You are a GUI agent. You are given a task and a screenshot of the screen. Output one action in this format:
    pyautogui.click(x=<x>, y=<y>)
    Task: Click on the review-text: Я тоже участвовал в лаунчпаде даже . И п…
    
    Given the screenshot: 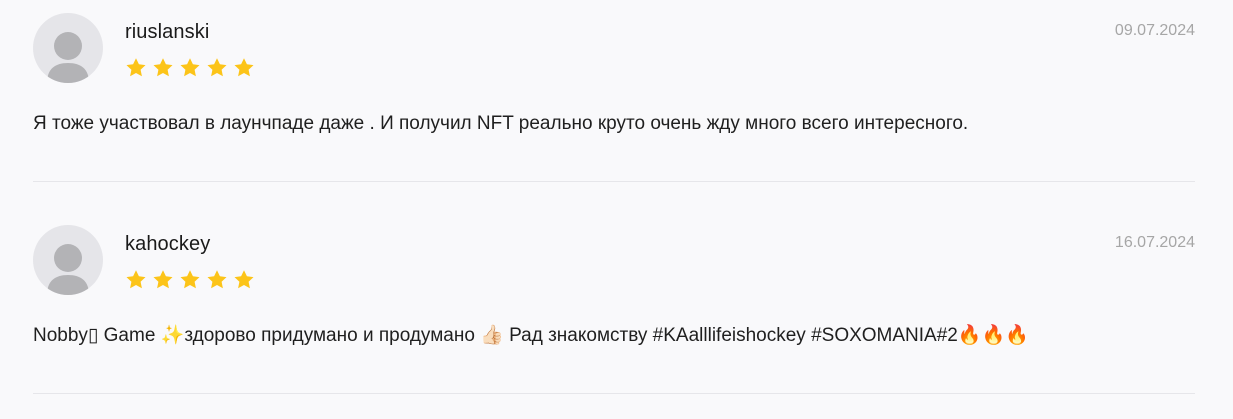 What is the action you would take?
    pyautogui.click(x=501, y=123)
    